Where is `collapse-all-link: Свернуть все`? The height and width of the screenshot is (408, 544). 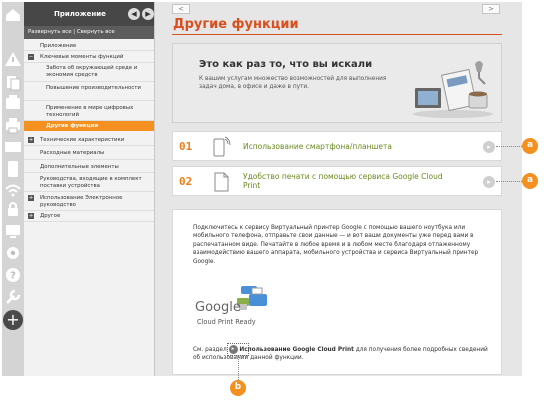
collapse-all-link: Свернуть все is located at coordinates (96, 32).